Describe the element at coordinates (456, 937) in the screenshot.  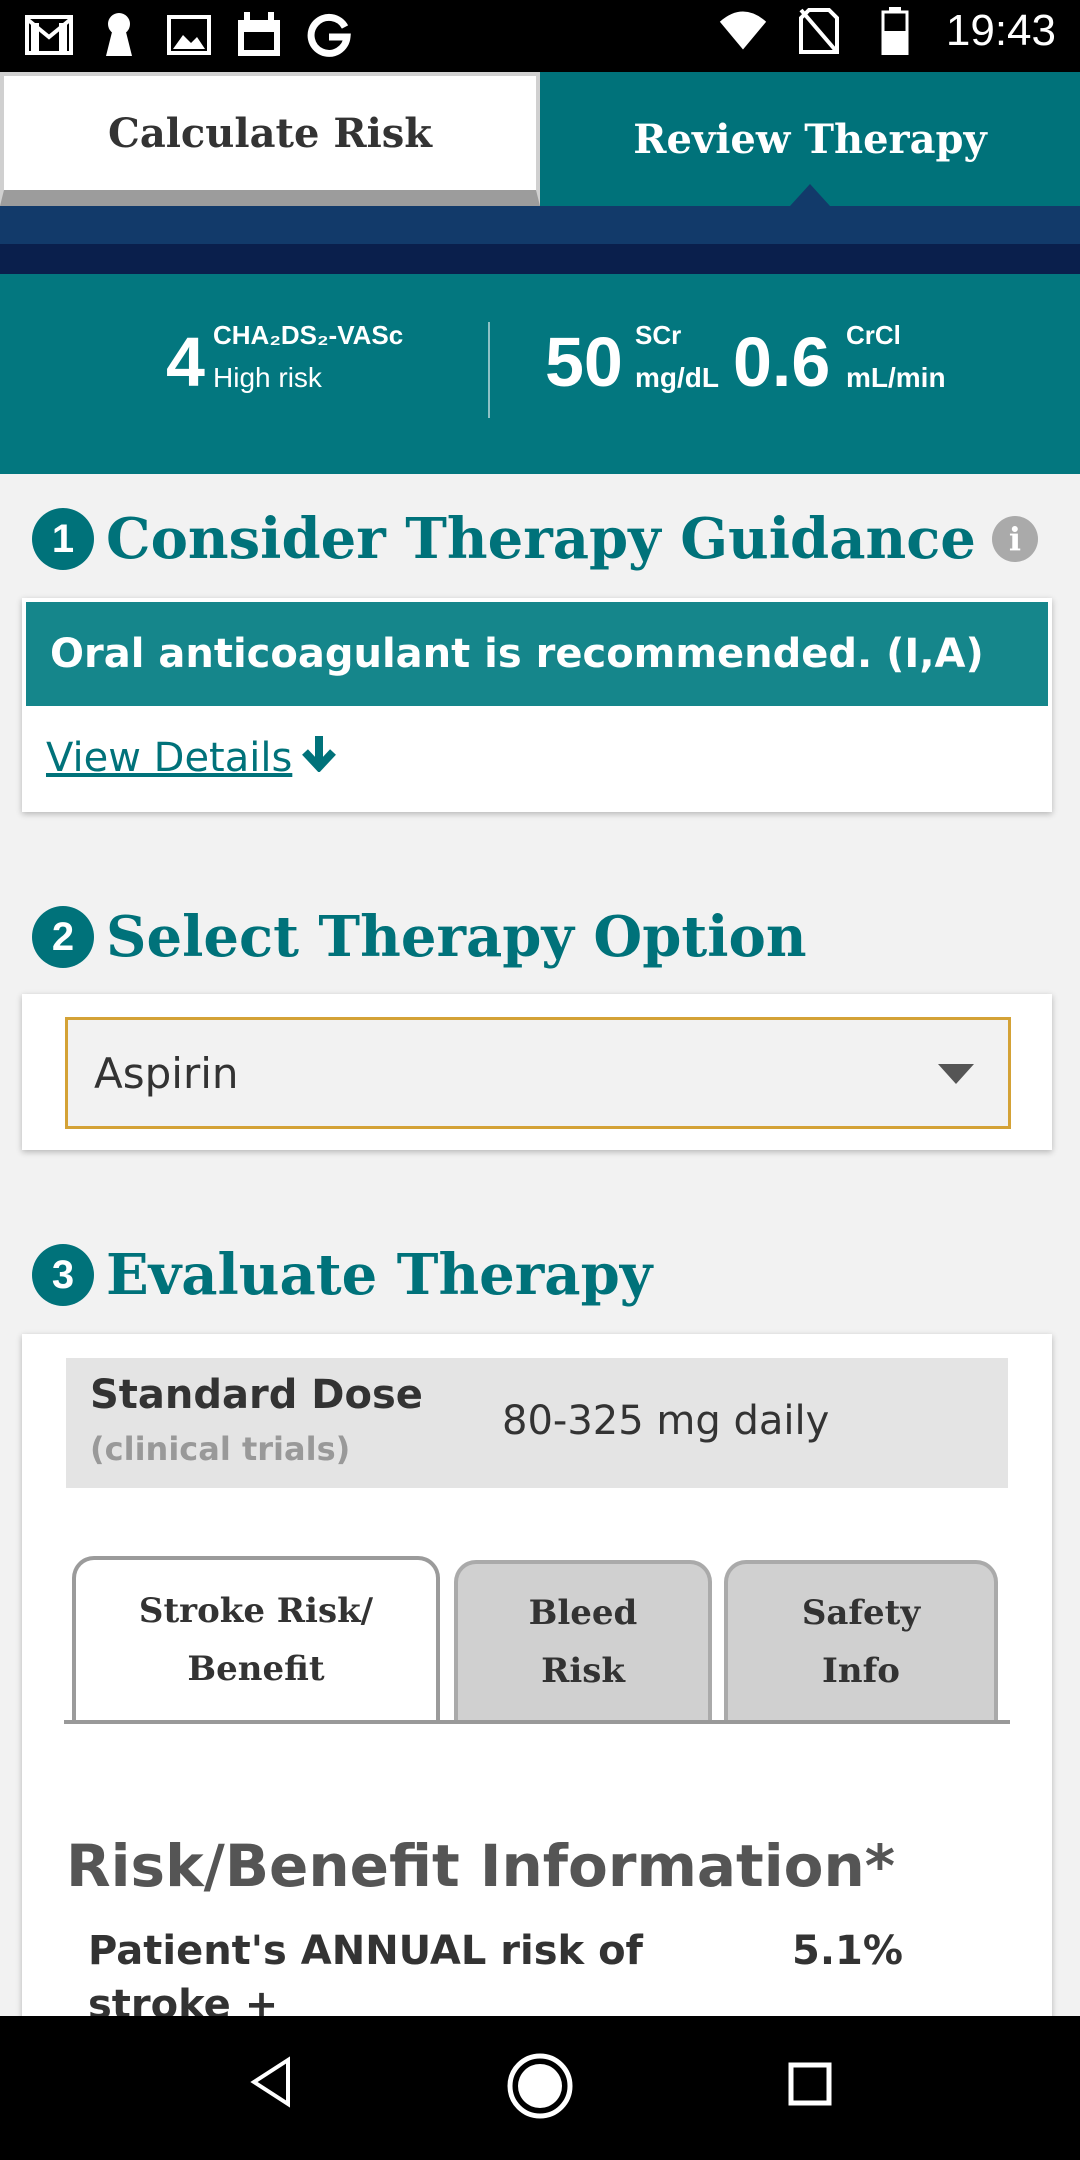
I see `step-2-title: Select Therapy Option` at that location.